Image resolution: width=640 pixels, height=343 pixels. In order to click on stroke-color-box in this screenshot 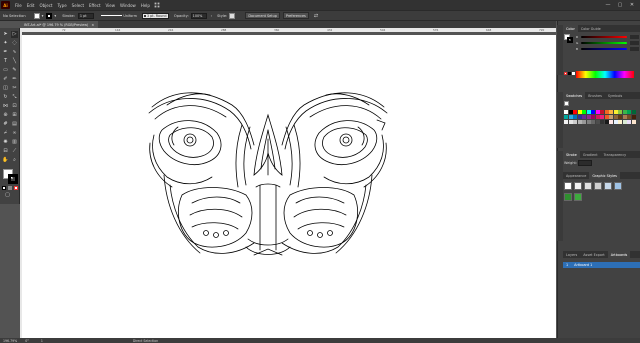, I will do `click(13, 179)`.